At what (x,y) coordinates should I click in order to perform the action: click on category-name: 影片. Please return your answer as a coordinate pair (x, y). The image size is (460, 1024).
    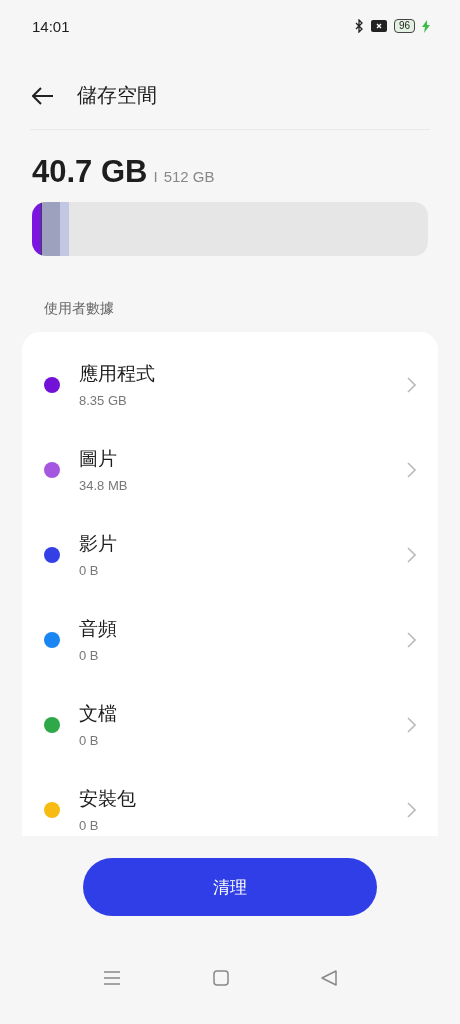
    Looking at the image, I should click on (98, 543).